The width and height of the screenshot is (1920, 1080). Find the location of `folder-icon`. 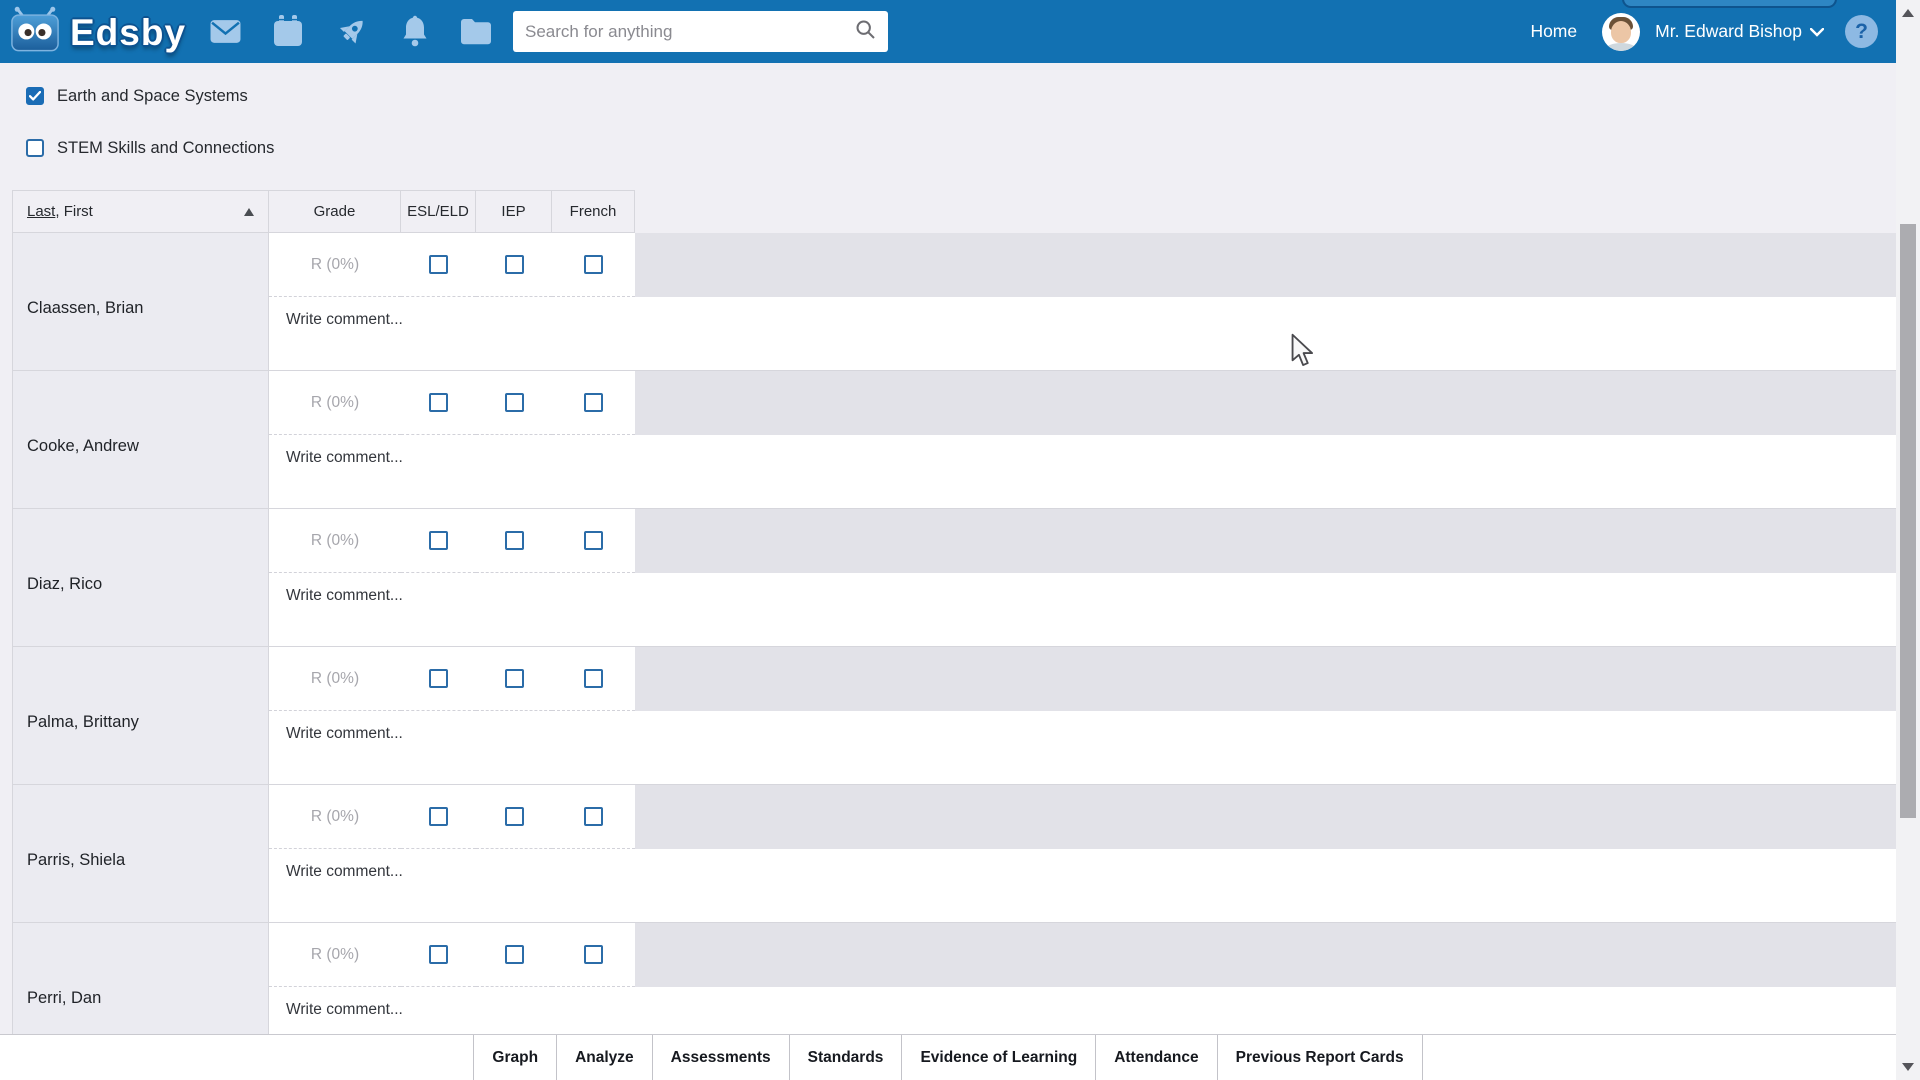

folder-icon is located at coordinates (476, 31).